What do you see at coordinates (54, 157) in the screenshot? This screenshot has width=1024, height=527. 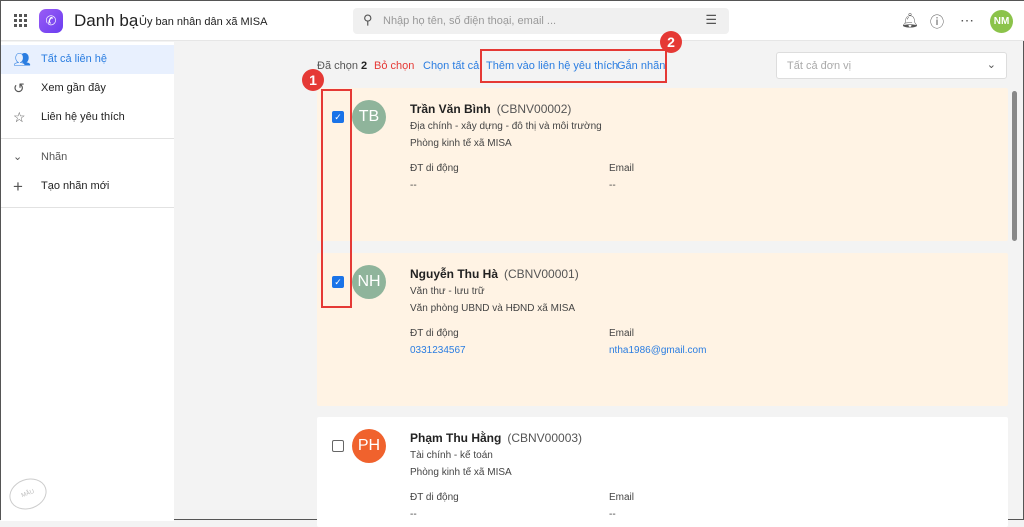 I see `sidebar-item-label: Nhãn` at bounding box center [54, 157].